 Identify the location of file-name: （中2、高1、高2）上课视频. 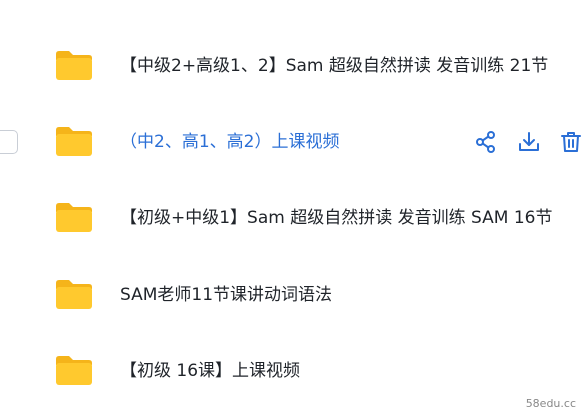
(229, 142).